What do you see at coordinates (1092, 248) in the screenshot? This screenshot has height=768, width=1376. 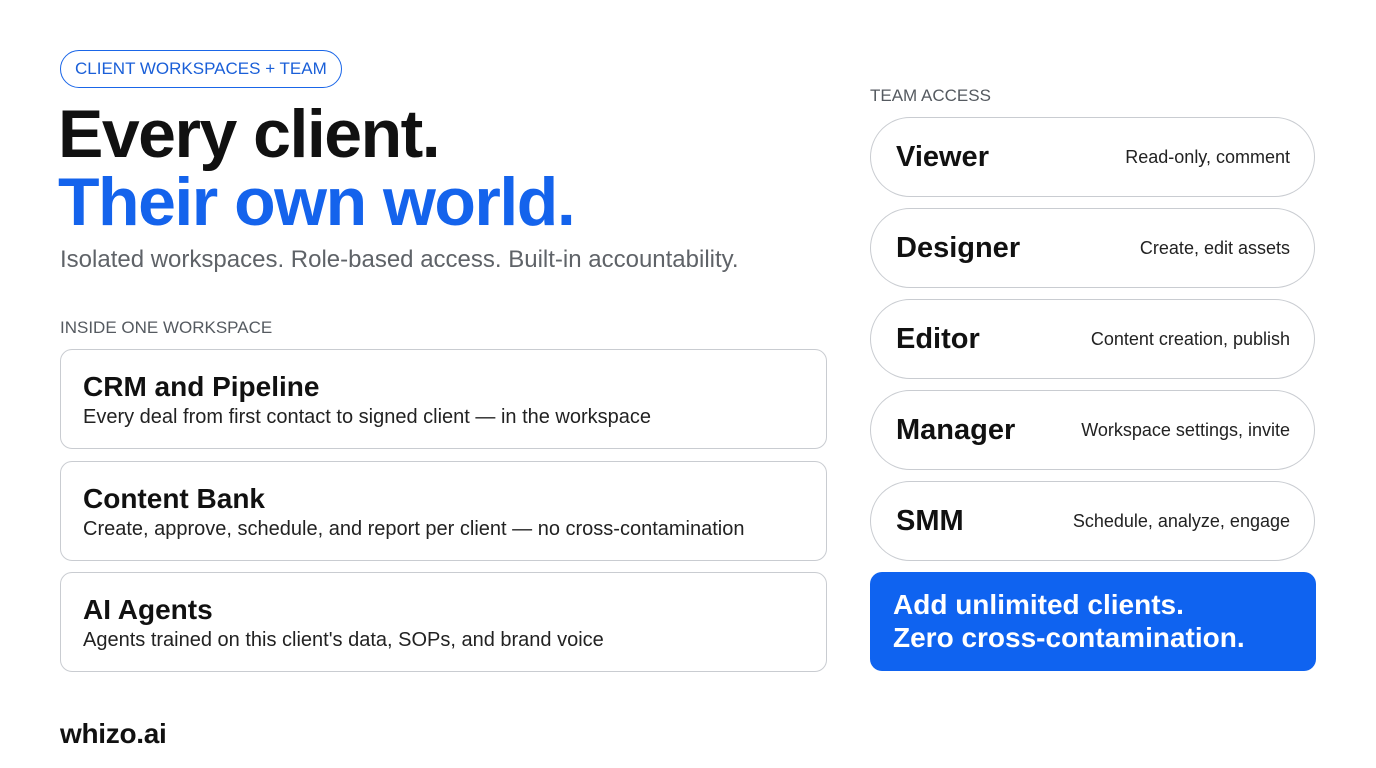 I see `role-pill-designer: Designer Create, edit assets` at bounding box center [1092, 248].